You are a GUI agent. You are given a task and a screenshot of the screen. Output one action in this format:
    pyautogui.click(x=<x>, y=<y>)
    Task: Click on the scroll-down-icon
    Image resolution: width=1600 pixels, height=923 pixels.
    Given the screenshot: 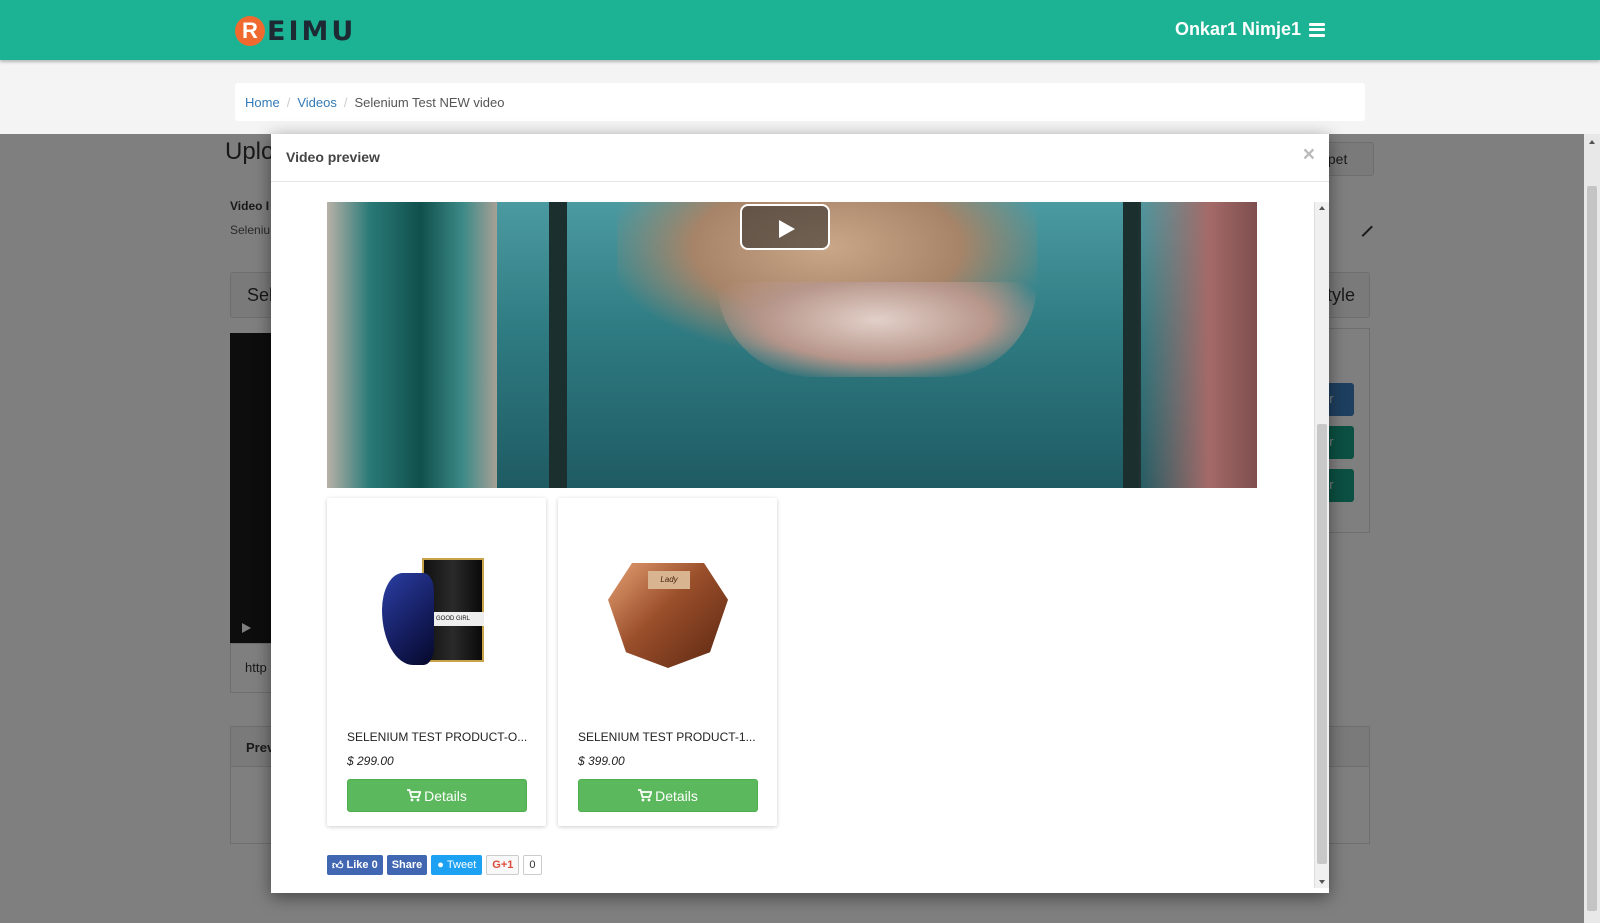 What is the action you would take?
    pyautogui.click(x=1322, y=882)
    